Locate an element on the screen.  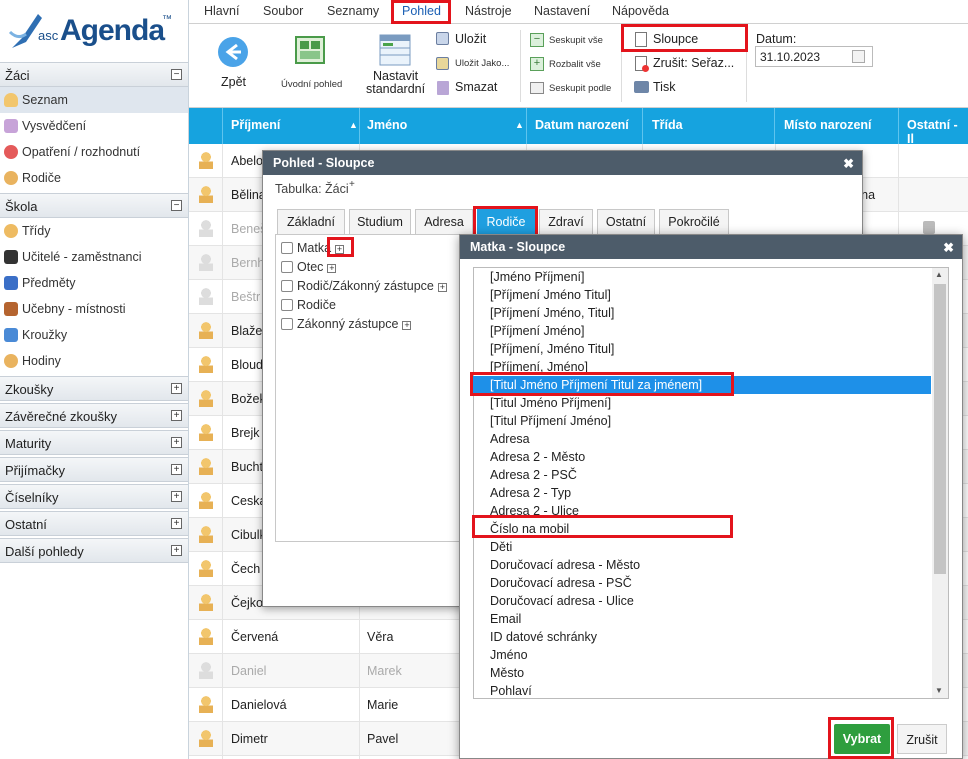
sidebar-item-predmety: Předměty is located at coordinates (94, 283).